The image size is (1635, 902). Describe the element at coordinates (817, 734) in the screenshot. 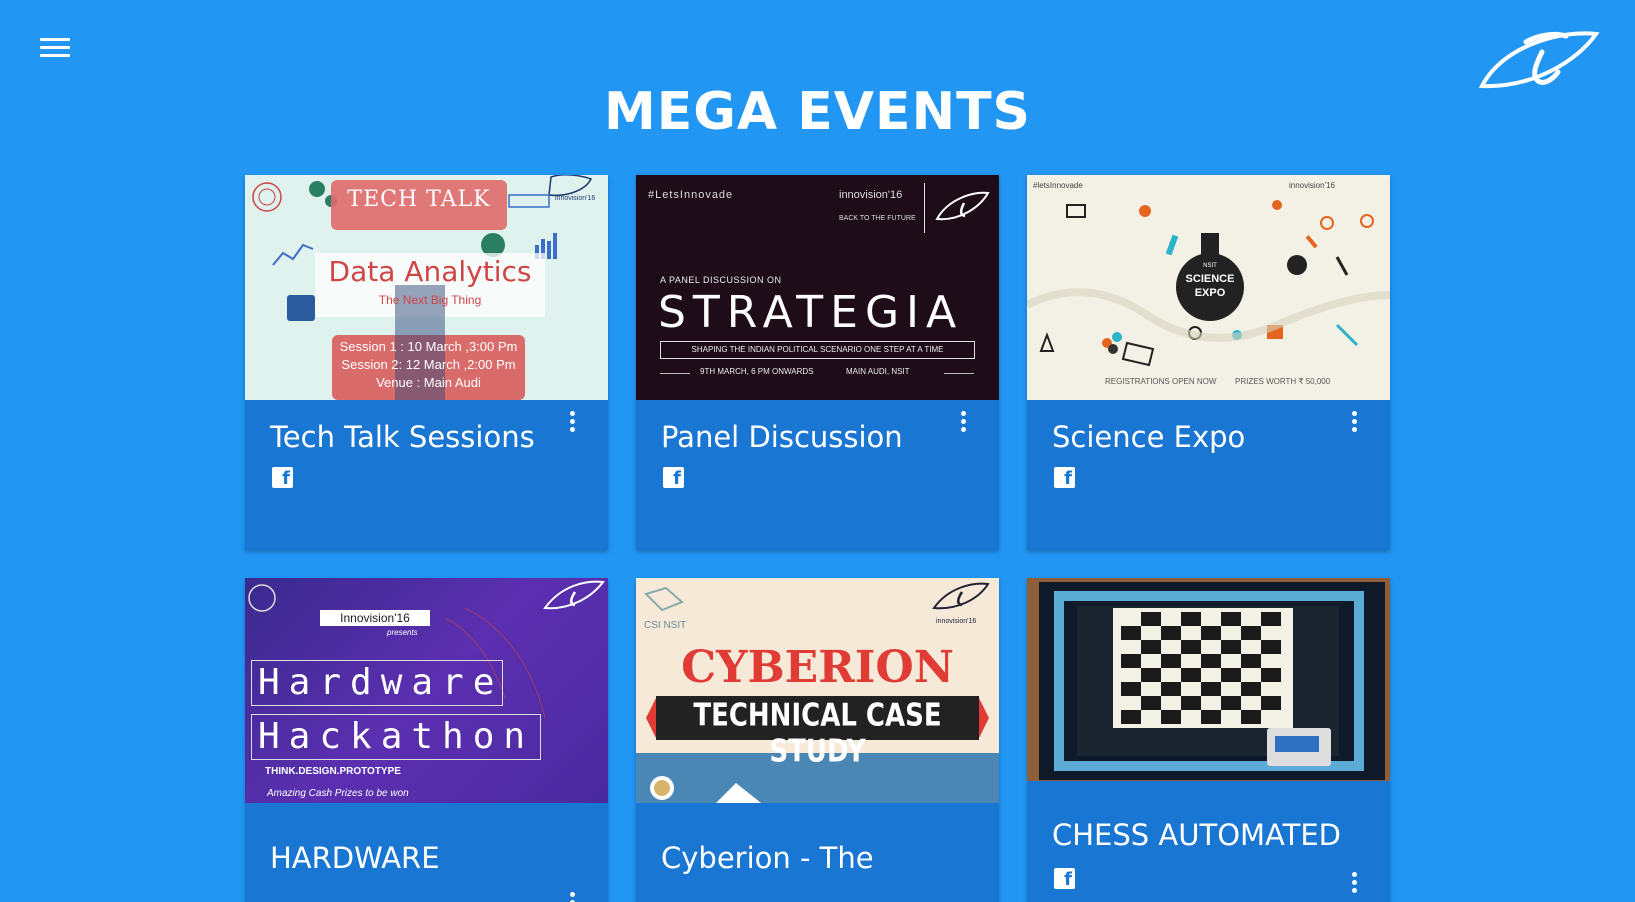

I see `cyberion-banner: TECHNICAL CASE STUDY` at that location.